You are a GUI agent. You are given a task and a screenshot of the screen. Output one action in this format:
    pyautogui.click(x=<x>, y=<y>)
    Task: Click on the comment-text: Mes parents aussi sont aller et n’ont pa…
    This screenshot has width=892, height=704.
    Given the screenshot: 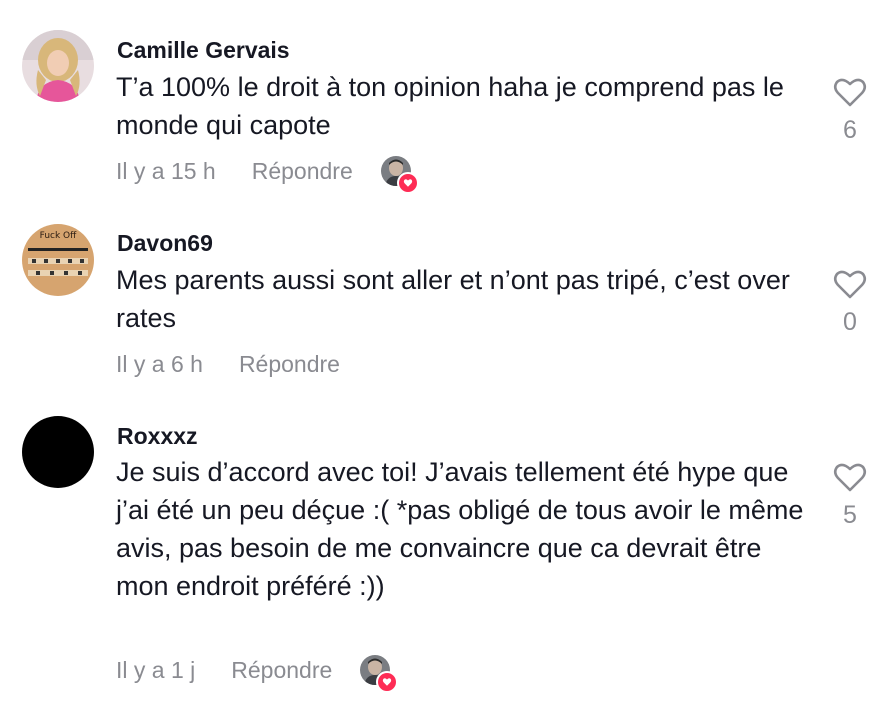 What is the action you would take?
    pyautogui.click(x=453, y=299)
    